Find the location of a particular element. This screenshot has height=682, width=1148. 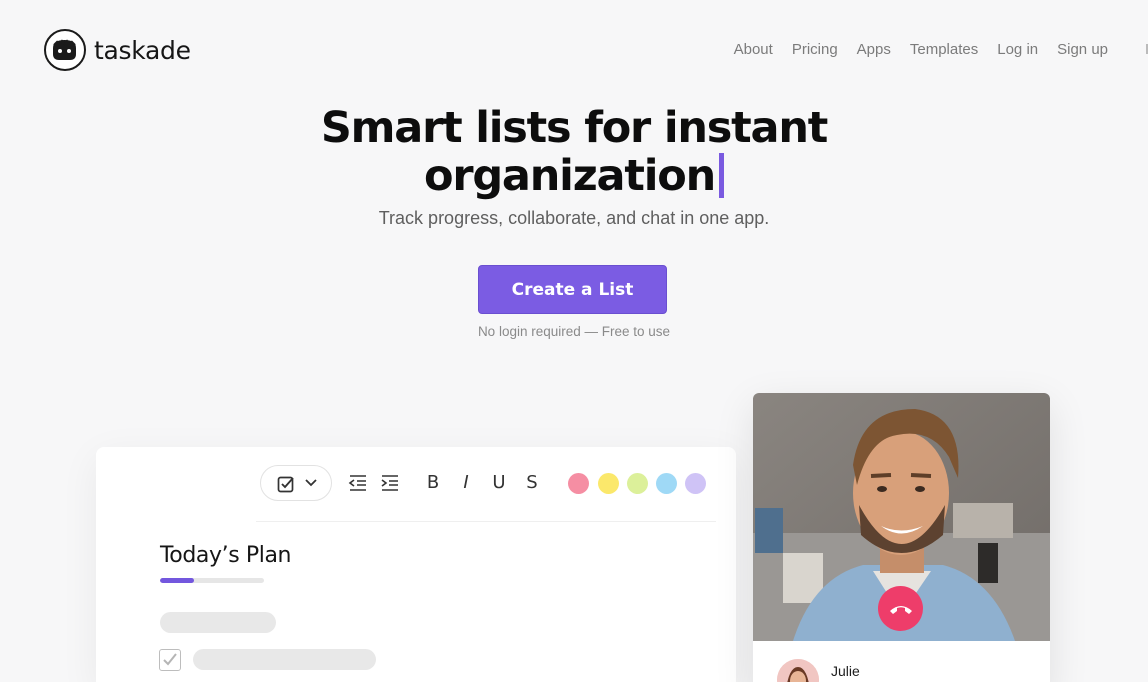

color-swatch-pink is located at coordinates (578, 483).